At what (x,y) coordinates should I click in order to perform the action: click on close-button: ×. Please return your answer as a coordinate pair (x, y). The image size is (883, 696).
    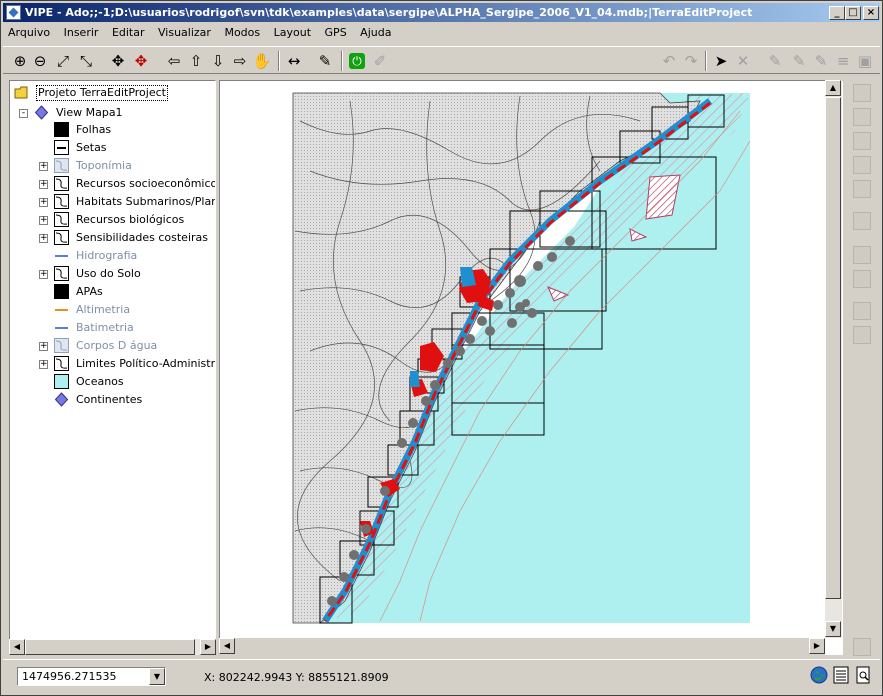
    Looking at the image, I should click on (871, 13).